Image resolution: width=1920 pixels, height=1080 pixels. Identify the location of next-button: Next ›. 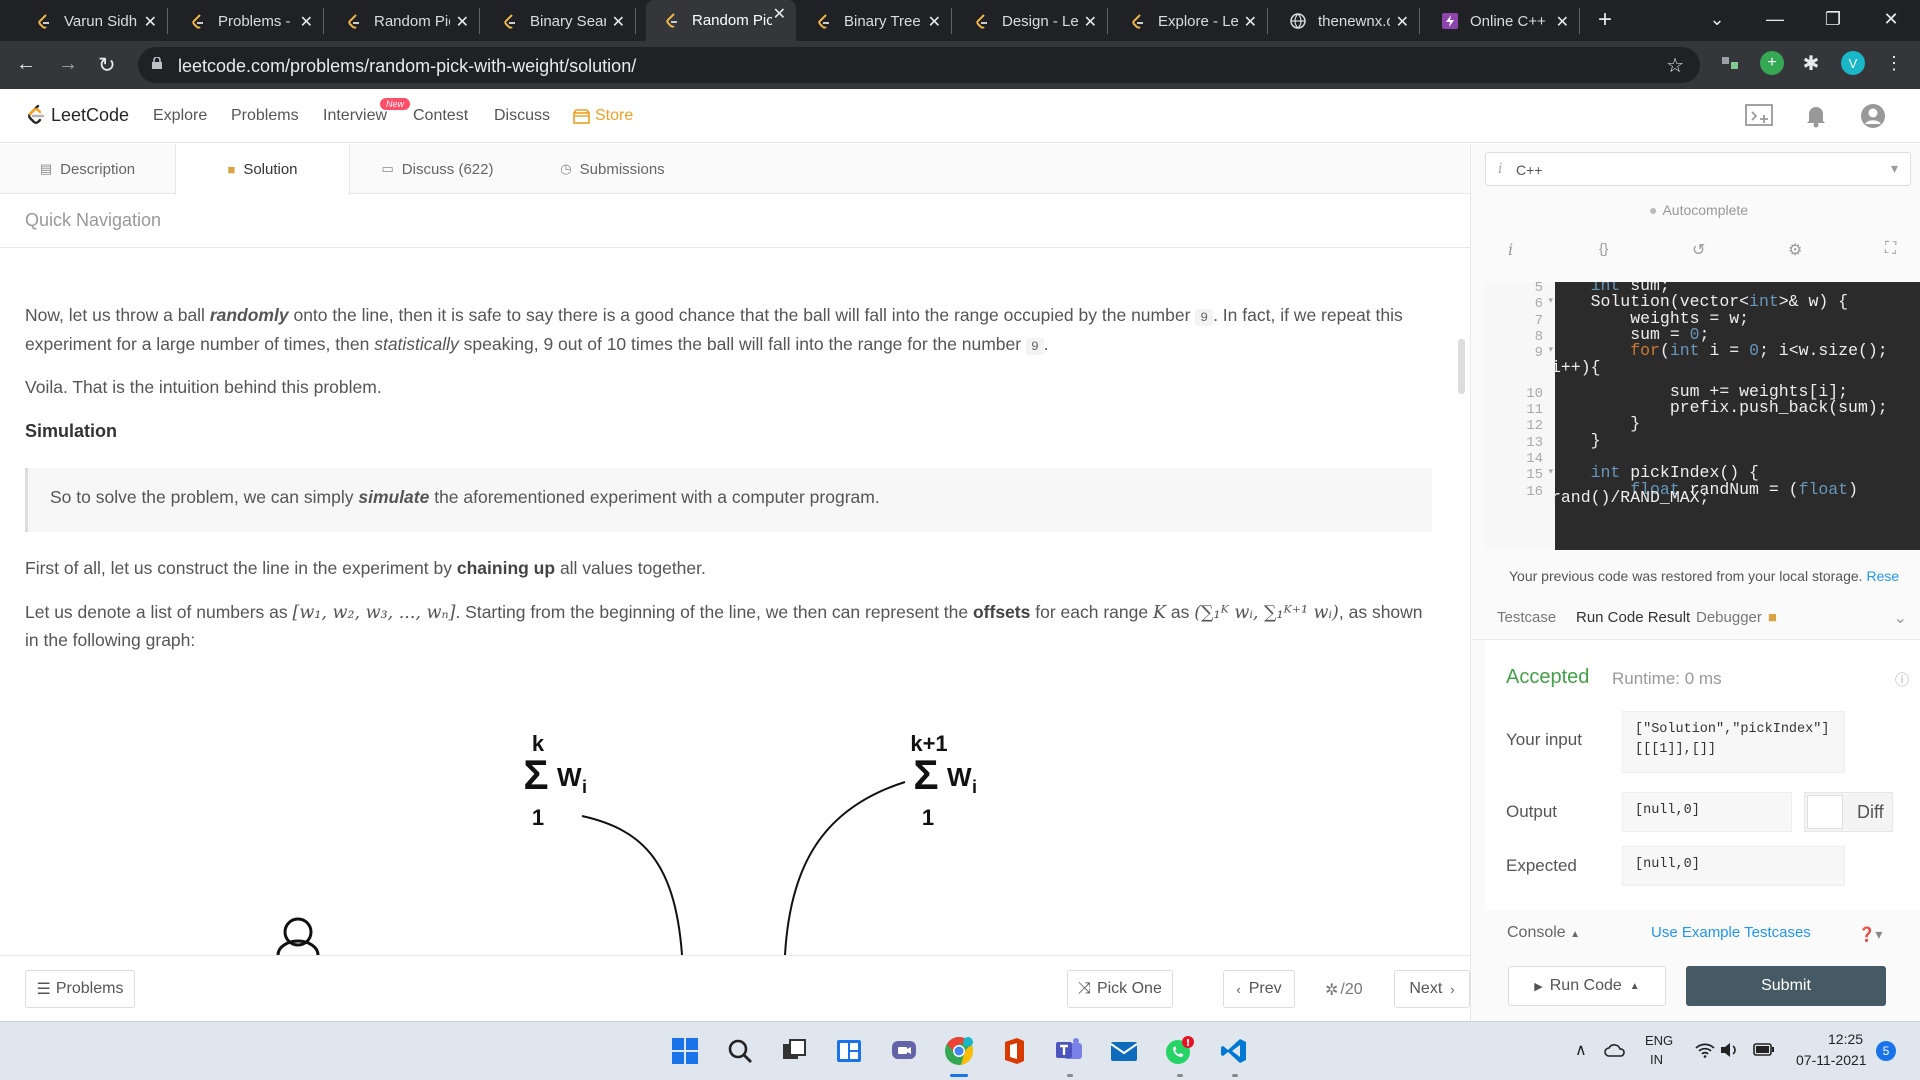
(1432, 989).